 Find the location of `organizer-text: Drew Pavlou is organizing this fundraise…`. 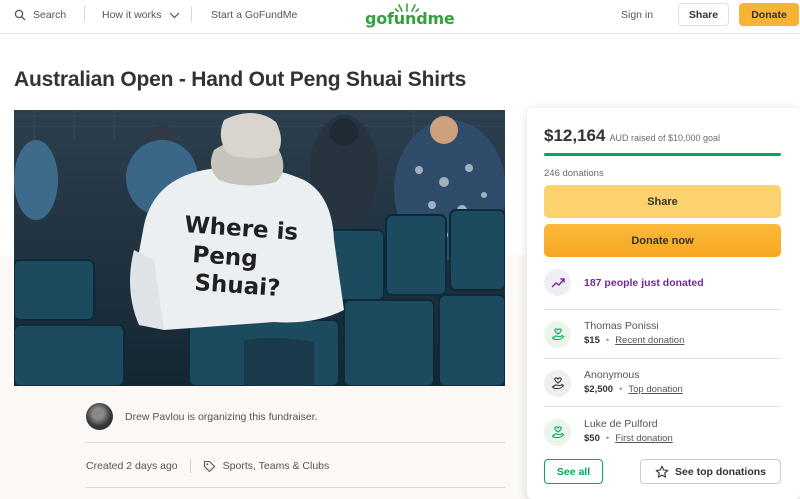

organizer-text: Drew Pavlou is organizing this fundraise… is located at coordinates (221, 416).